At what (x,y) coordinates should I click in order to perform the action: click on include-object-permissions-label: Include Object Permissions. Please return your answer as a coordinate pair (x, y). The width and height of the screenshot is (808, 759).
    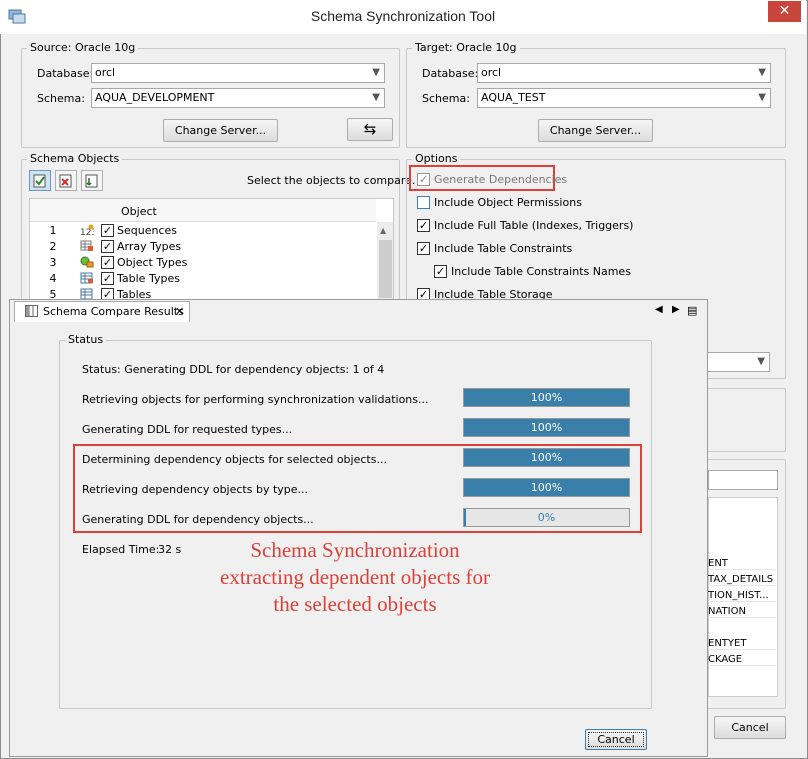
    Looking at the image, I should click on (508, 202).